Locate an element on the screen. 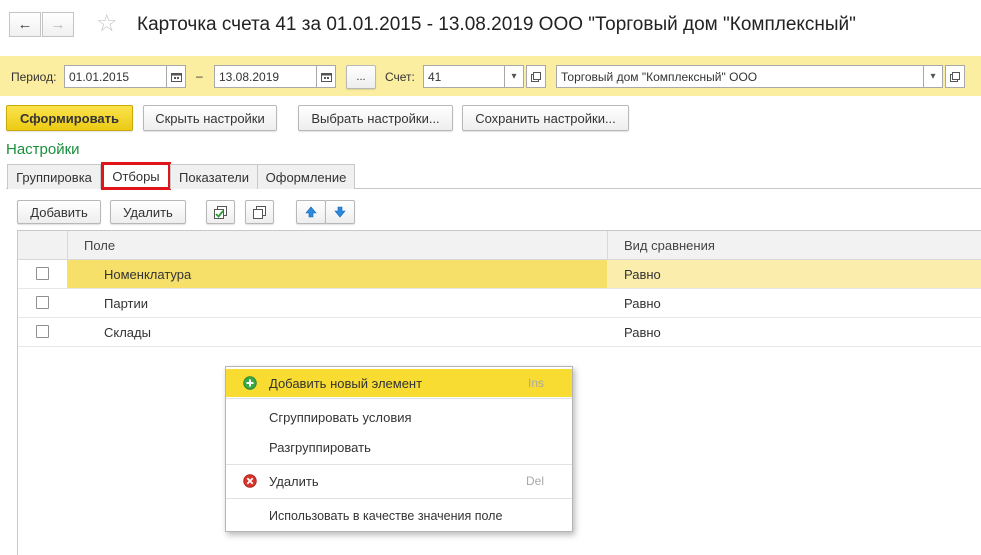  row-field: Партии is located at coordinates (126, 303).